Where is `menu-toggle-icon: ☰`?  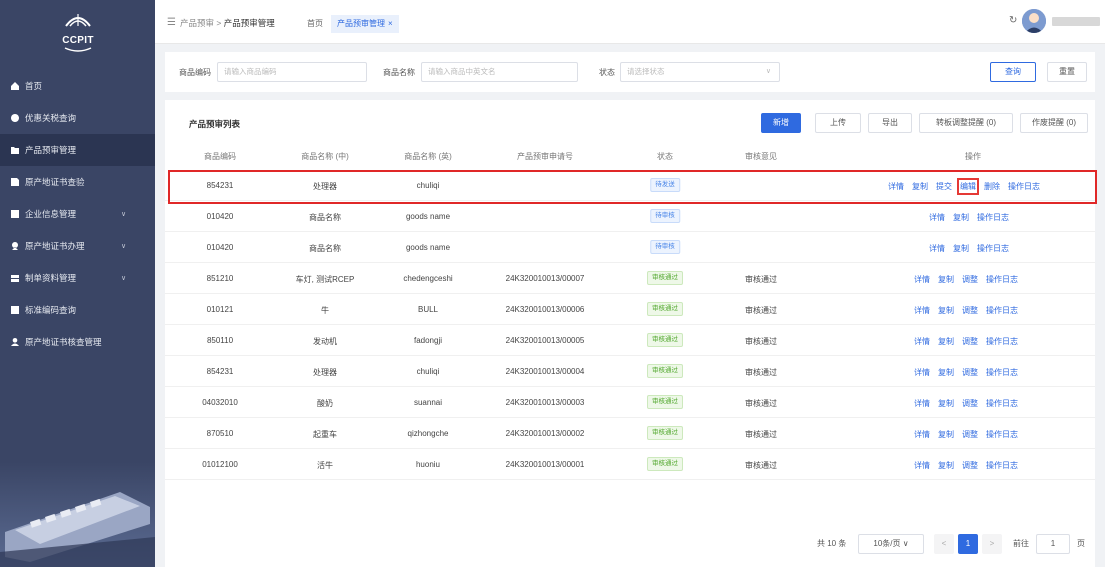 menu-toggle-icon: ☰ is located at coordinates (171, 22).